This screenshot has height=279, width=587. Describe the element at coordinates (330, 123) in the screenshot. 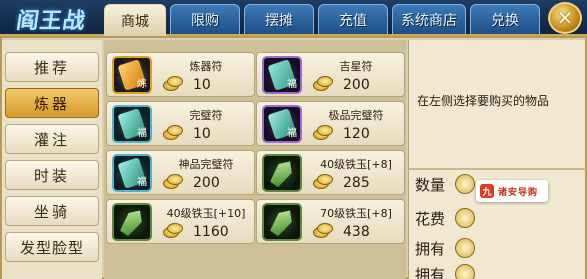

I see `item-card: 福 极品完璧符 120` at that location.